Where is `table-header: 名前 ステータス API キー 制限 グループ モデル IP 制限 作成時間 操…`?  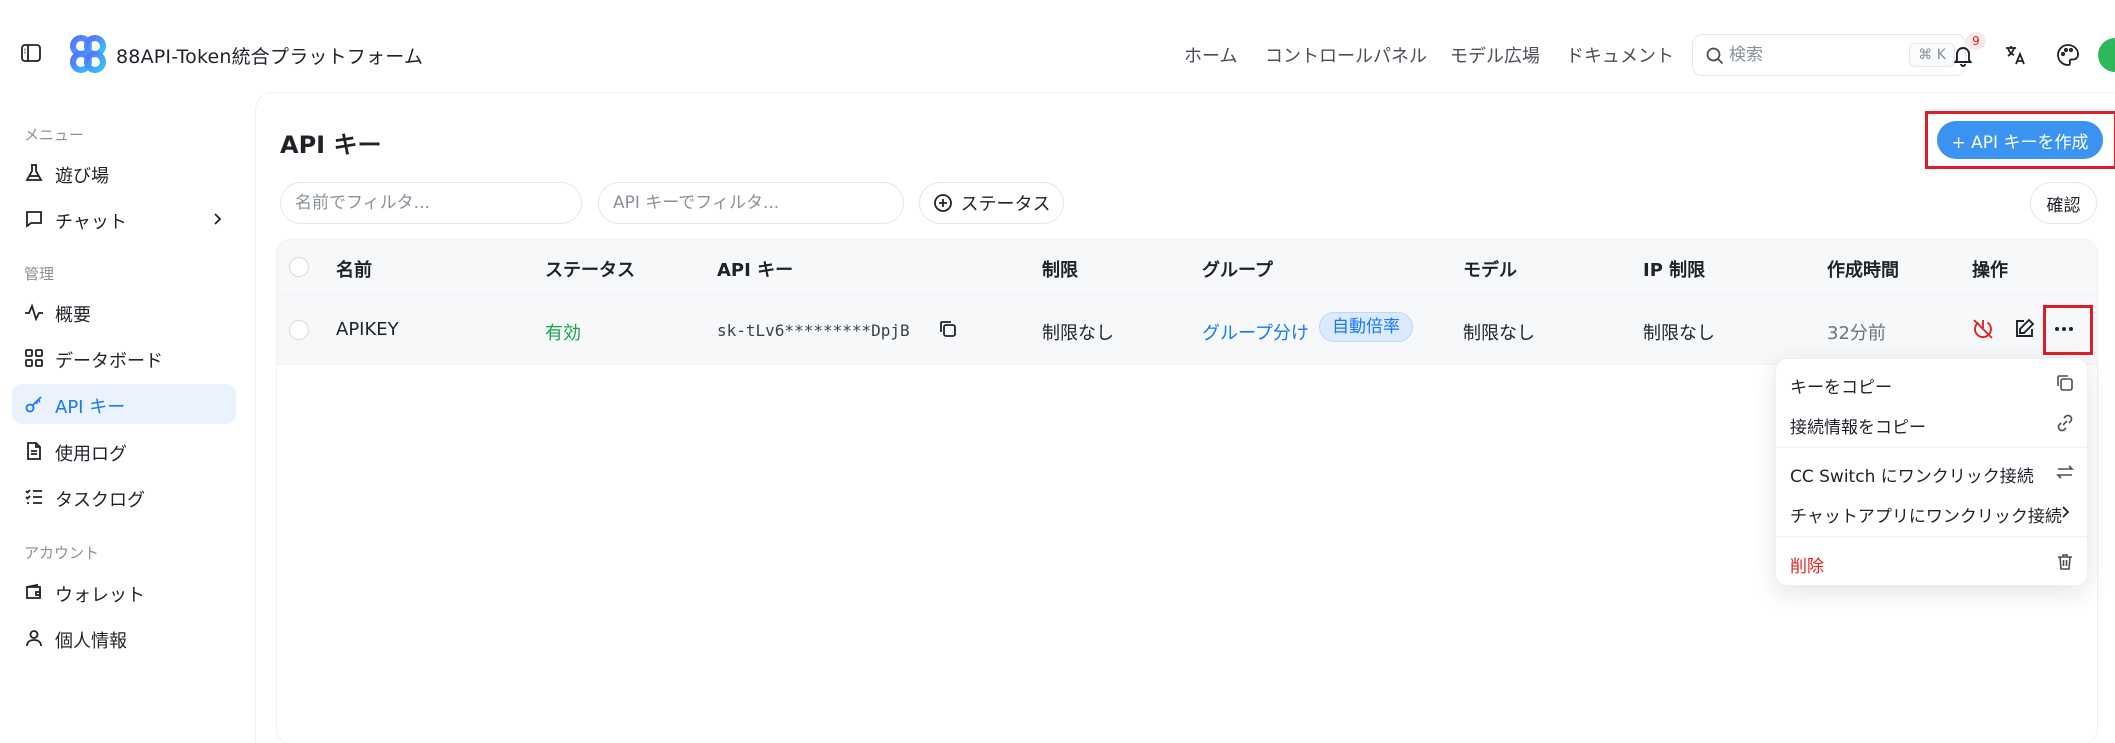 table-header: 名前 ステータス API キー 制限 グループ モデル IP 制限 作成時間 操… is located at coordinates (1187, 267).